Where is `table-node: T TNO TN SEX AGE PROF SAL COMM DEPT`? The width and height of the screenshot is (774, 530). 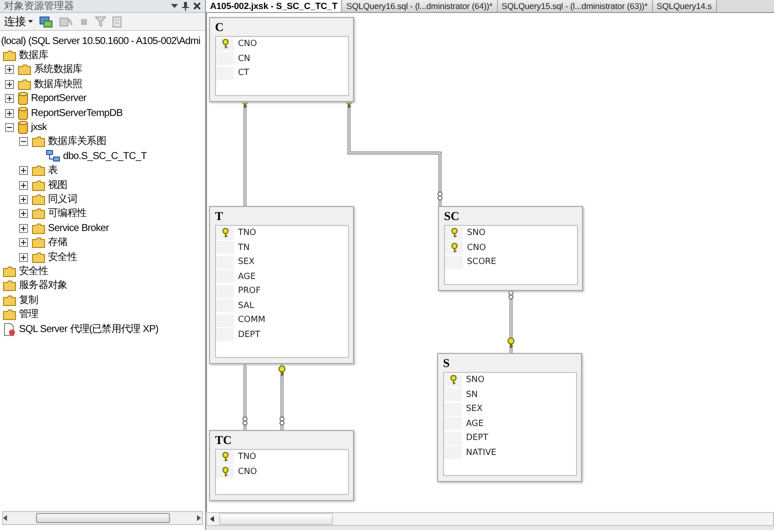
table-node: T TNO TN SEX AGE PROF SAL COMM DEPT is located at coordinates (281, 285).